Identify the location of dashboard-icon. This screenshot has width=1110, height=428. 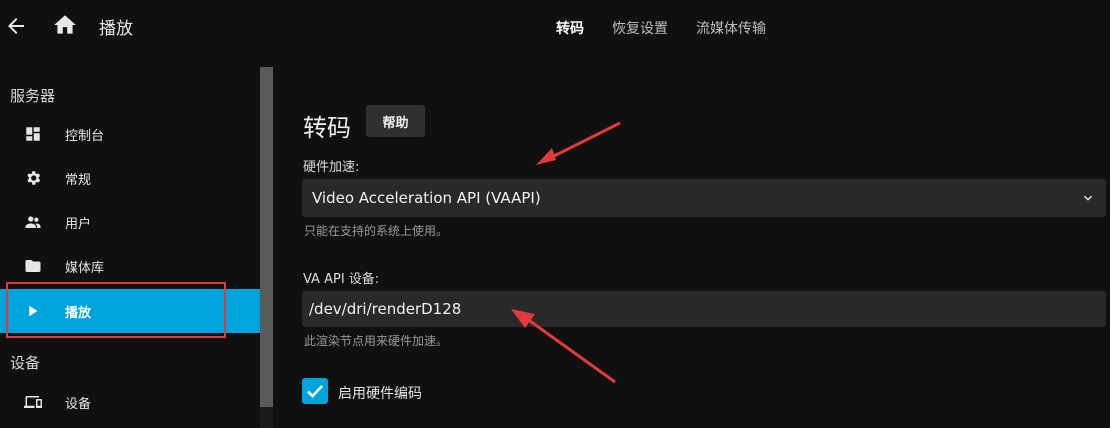
(33, 134).